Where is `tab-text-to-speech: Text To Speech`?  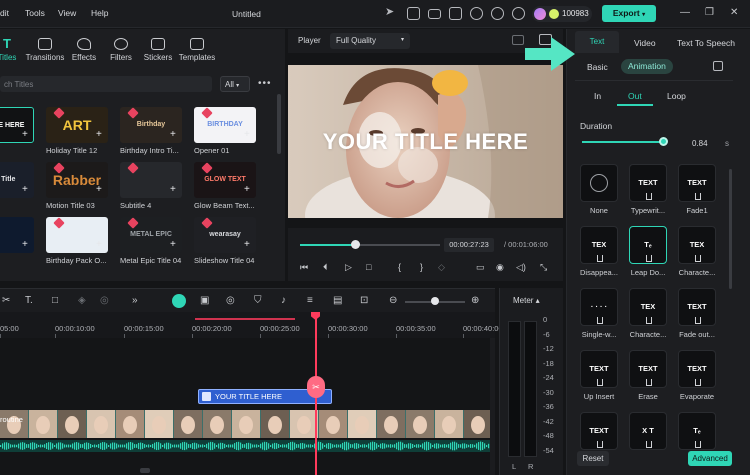
tab-text-to-speech: Text To Speech is located at coordinates (706, 43).